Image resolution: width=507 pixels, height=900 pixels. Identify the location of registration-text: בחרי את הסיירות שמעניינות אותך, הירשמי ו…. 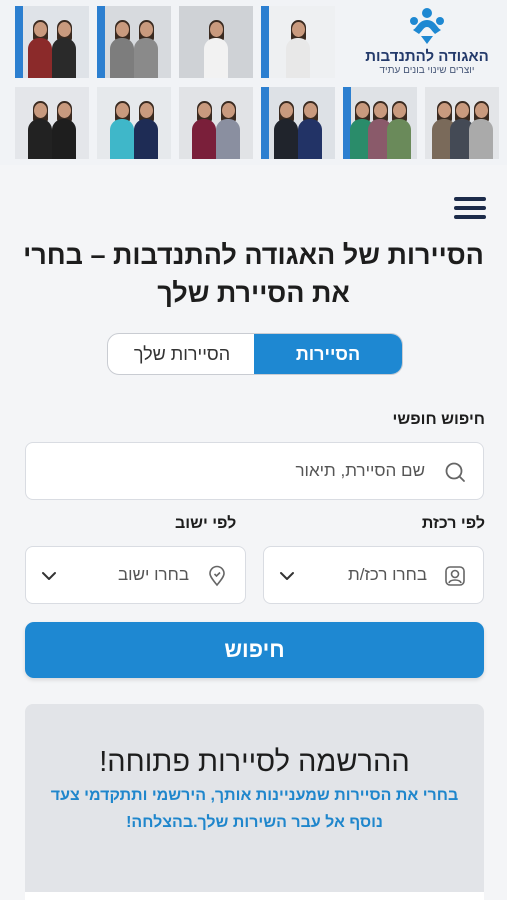
(254, 809).